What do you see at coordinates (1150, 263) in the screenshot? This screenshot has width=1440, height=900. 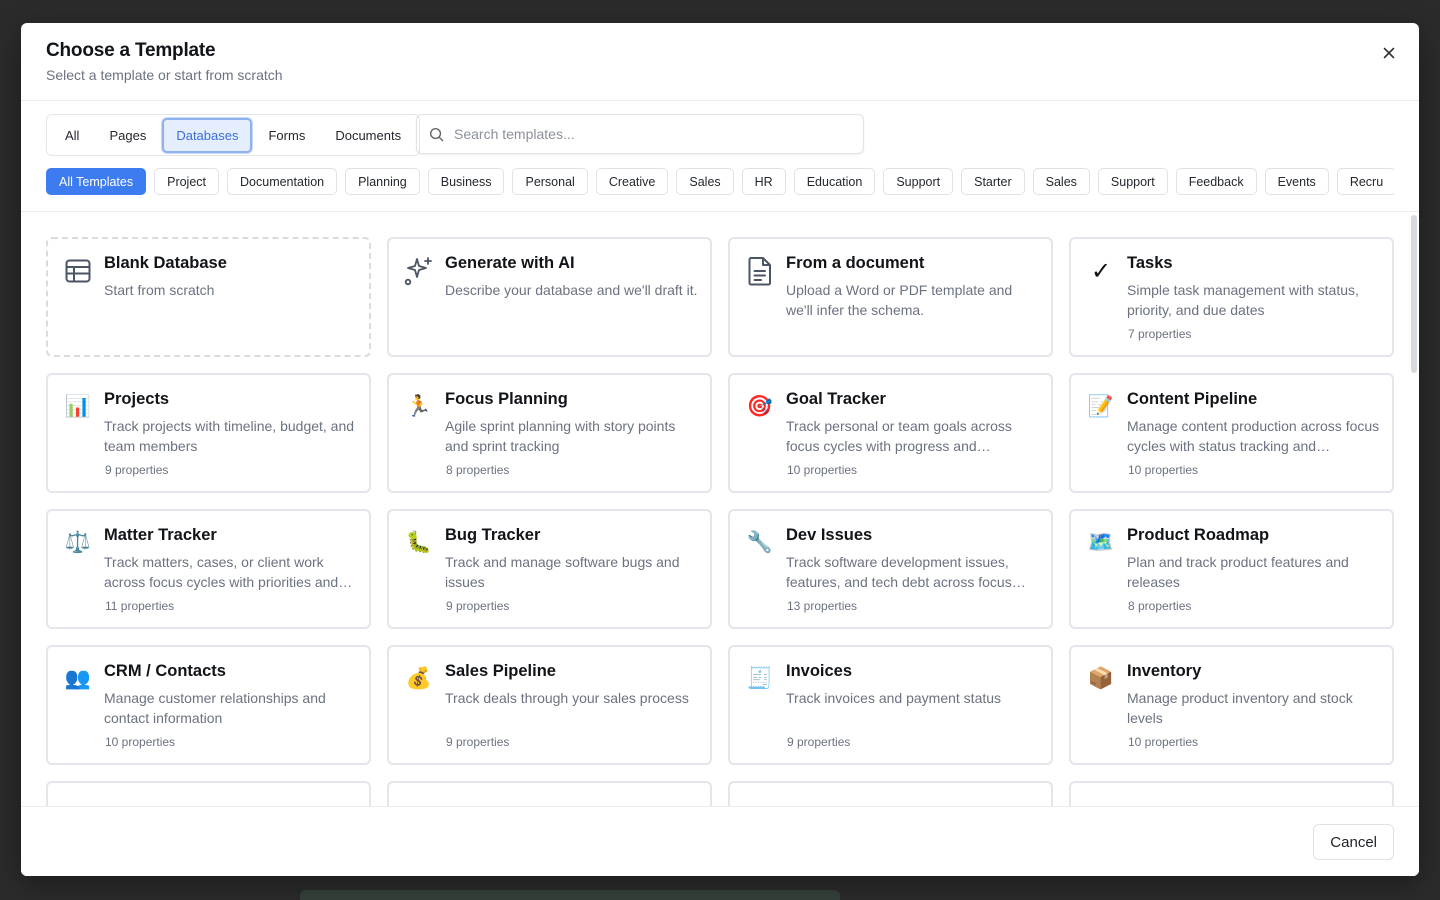 I see `card-title: Tasks` at bounding box center [1150, 263].